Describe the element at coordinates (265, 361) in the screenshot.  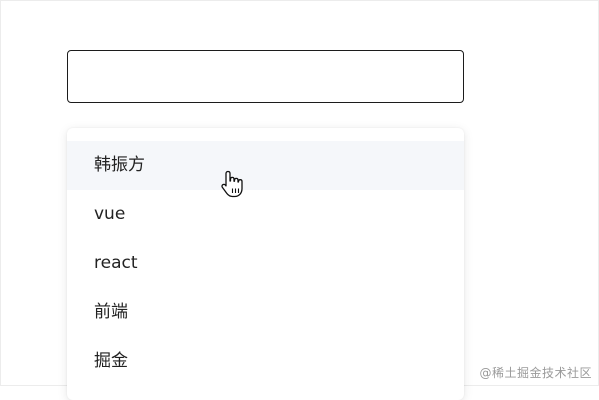
I see `suggestion-item: 掘金` at that location.